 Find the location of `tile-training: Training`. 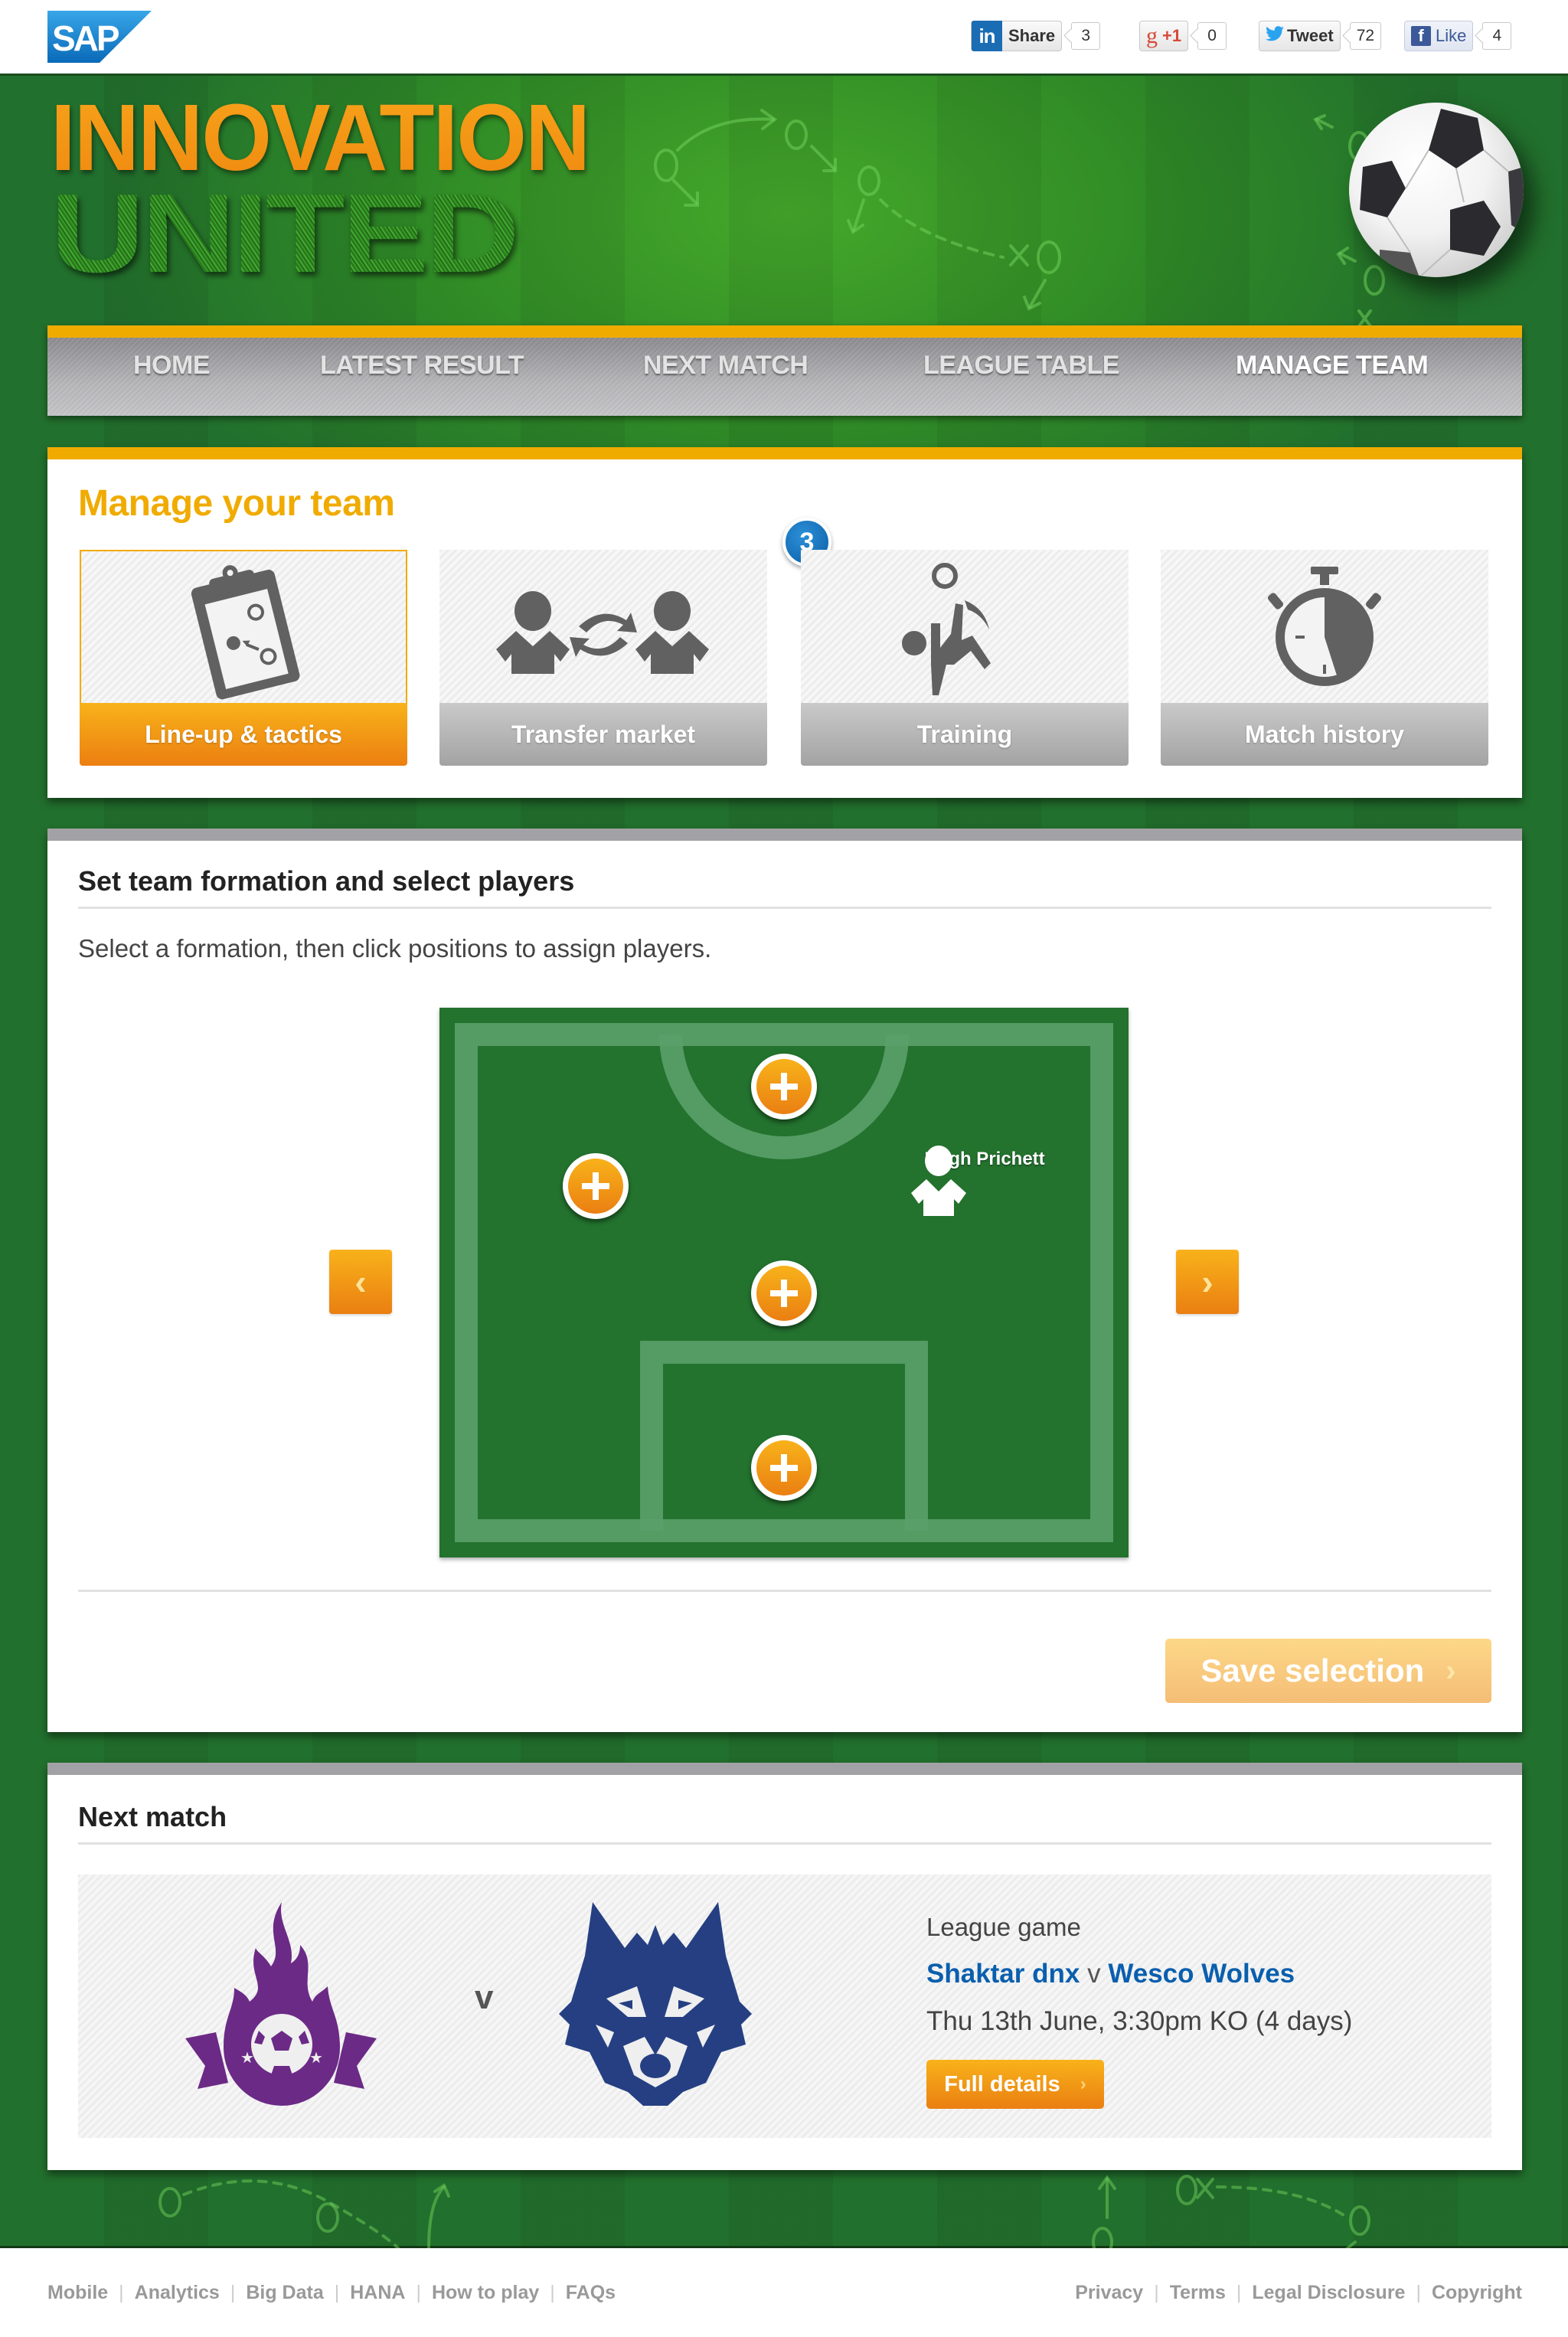

tile-training: Training is located at coordinates (965, 658).